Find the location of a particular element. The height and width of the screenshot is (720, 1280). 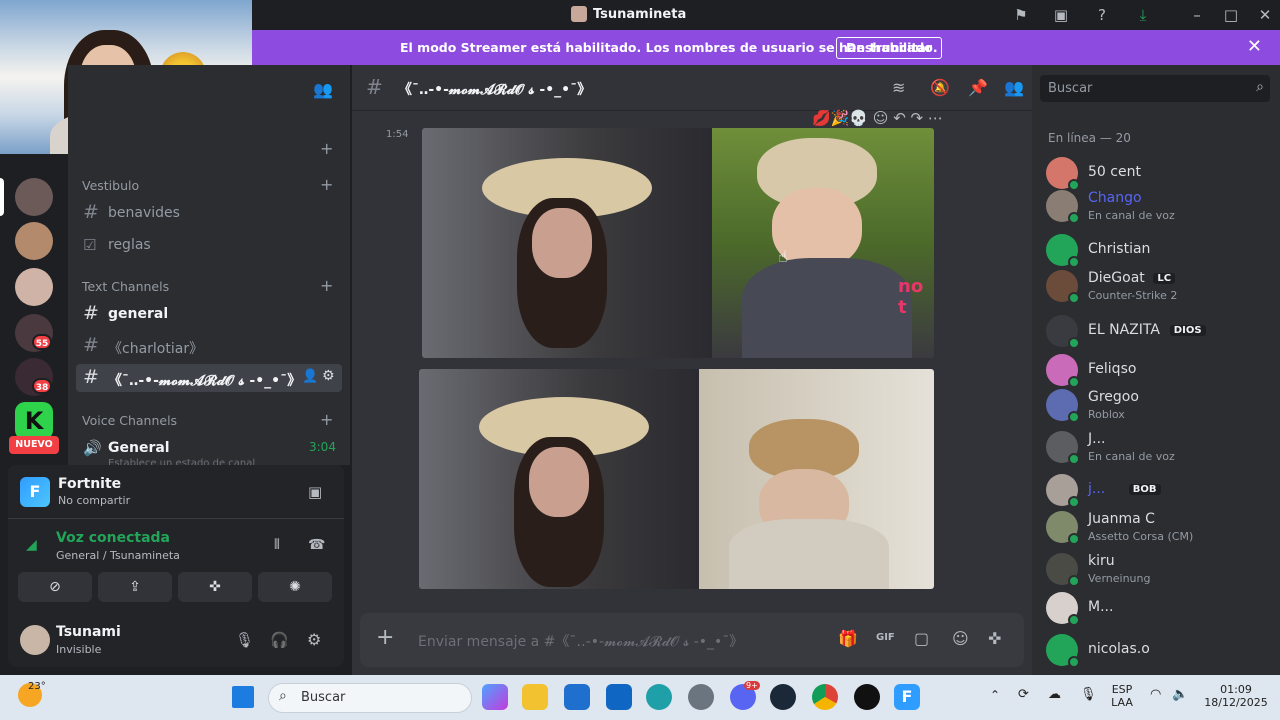

message-input: Enviar mensaje a #《¯‥-•-𝓶𝓸𝓶𝓐𝓡𝓭𝓞 𝓼 -•_•¯》 is located at coordinates (580, 641).